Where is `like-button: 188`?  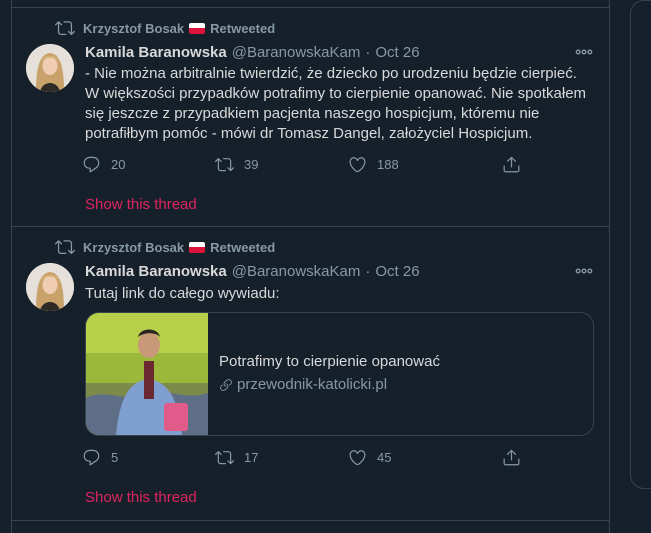 like-button: 188 is located at coordinates (373, 164).